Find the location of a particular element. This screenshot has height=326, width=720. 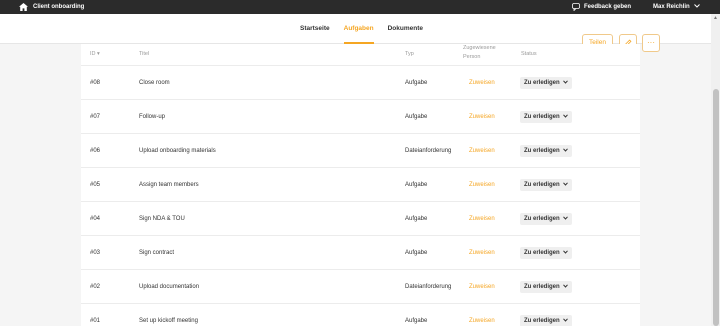

sort-arrow-icon: ▾ is located at coordinates (98, 54).